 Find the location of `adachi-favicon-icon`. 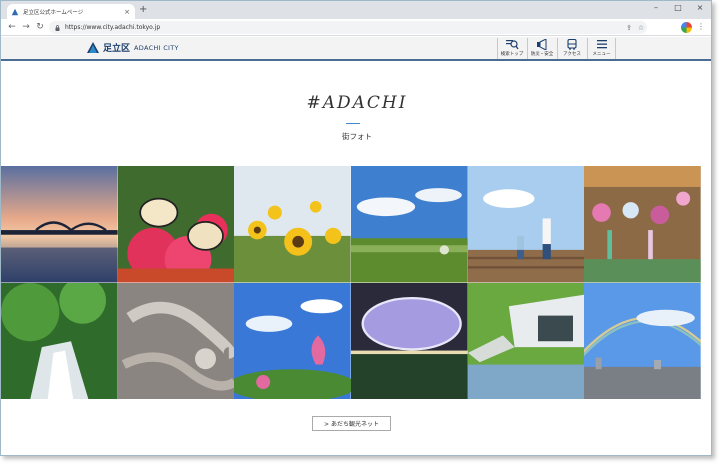

adachi-favicon-icon is located at coordinates (15, 11).